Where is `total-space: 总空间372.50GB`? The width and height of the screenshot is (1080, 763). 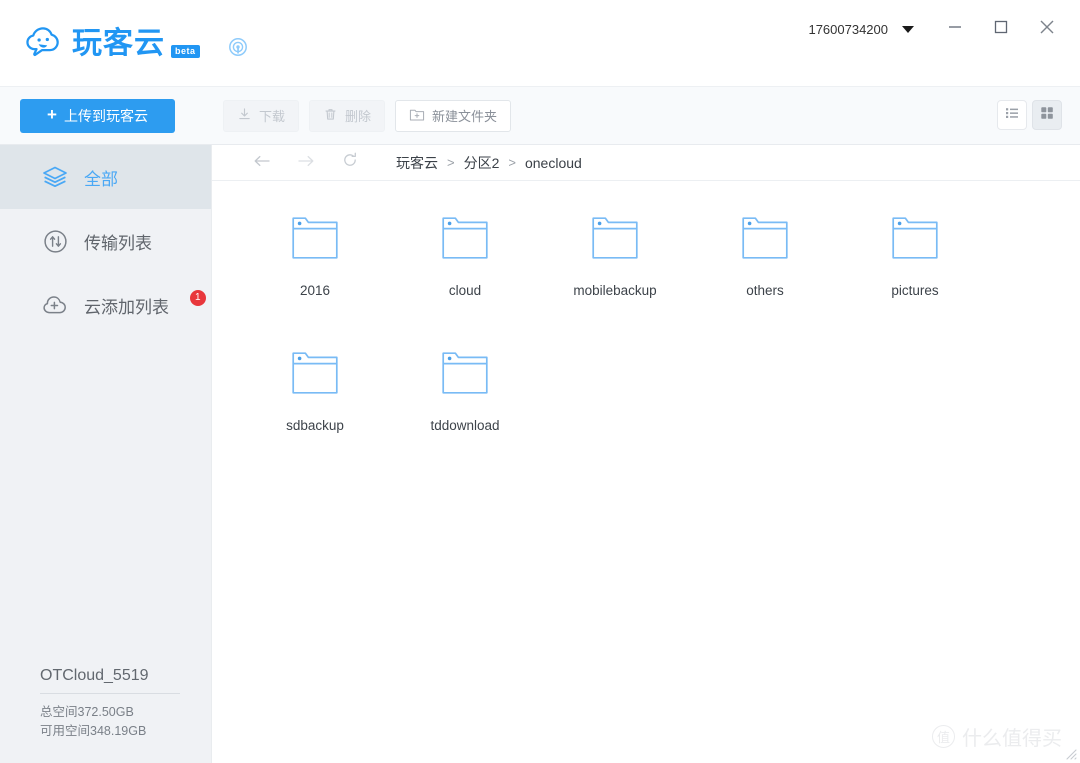
total-space: 总空间372.50GB is located at coordinates (87, 712).